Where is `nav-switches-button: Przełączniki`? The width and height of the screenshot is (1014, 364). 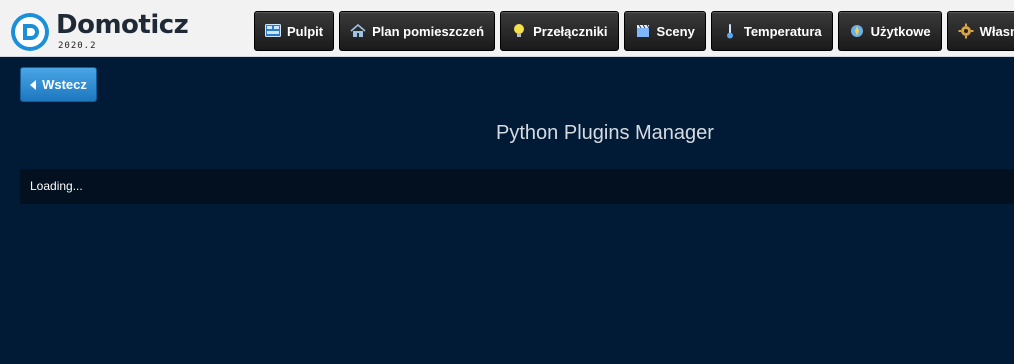
nav-switches-button: Przełączniki is located at coordinates (559, 31).